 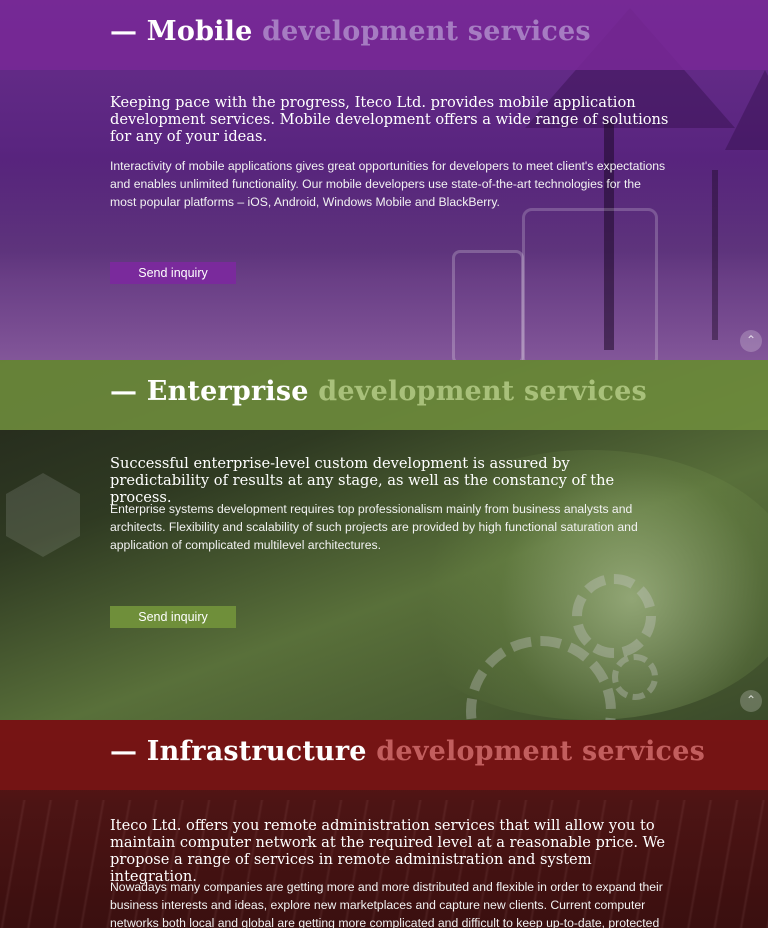 I want to click on mobile-title-main: — Mobile, so click(x=181, y=31).